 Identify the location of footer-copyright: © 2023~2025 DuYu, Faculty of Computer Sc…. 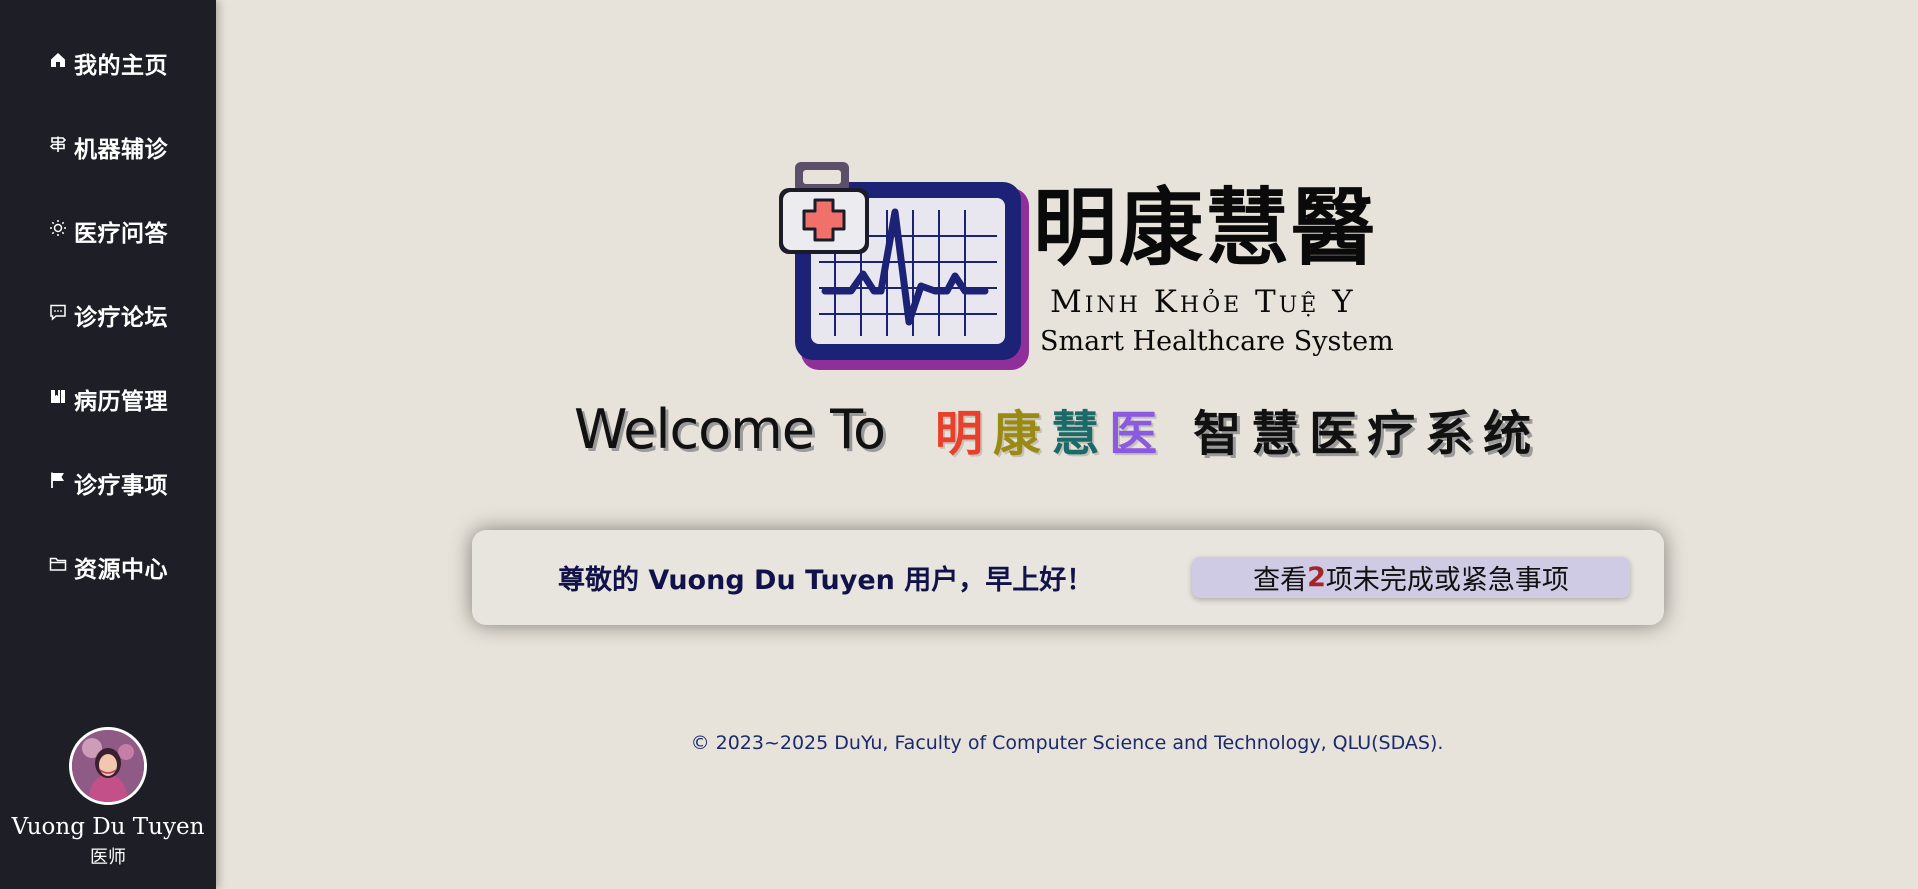
(1067, 743).